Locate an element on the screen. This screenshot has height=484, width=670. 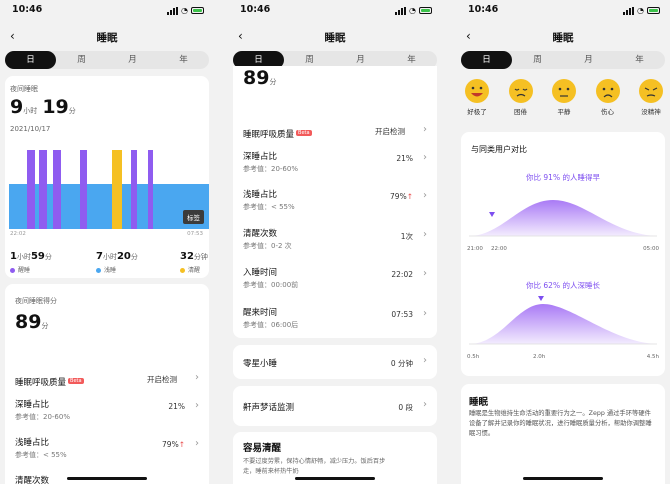
mood-tired: 没精神 is located at coordinates (651, 97).